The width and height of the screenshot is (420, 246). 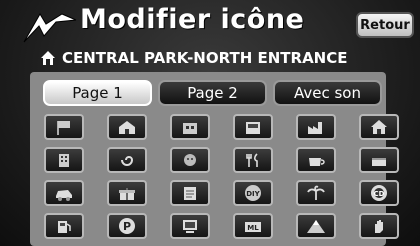 I want to click on flag-icon, so click(x=63, y=128).